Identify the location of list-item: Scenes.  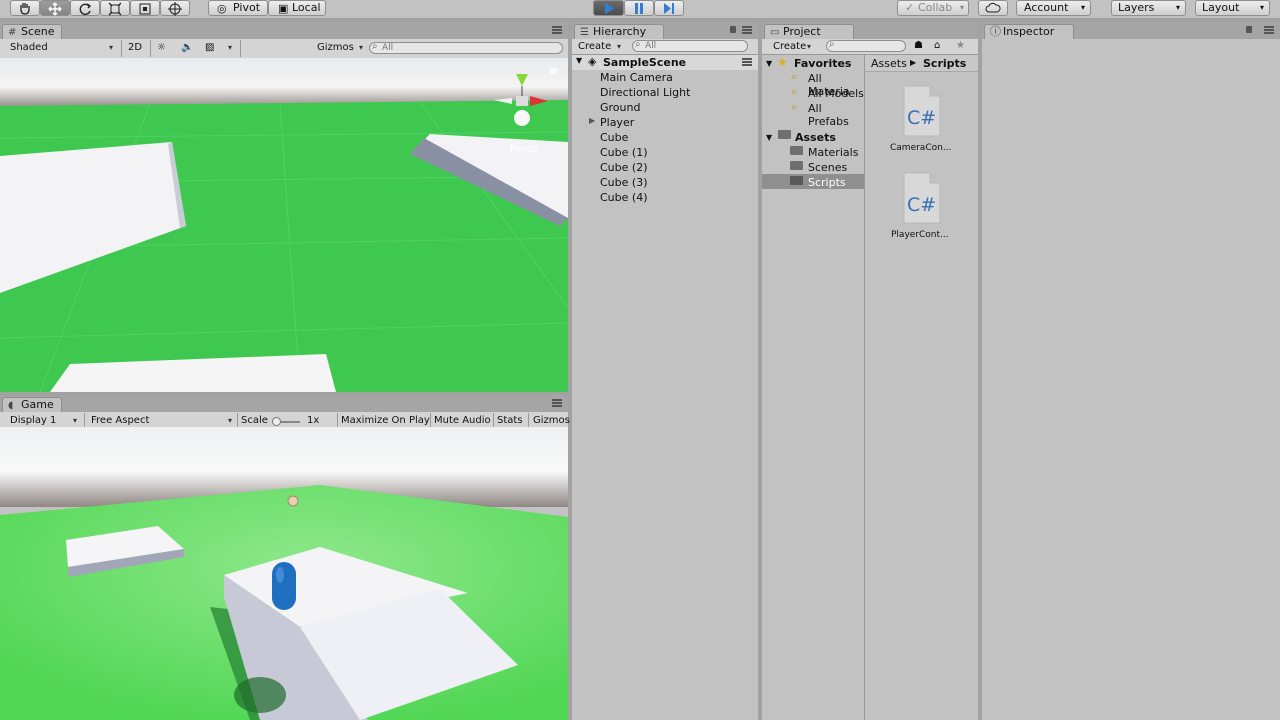
(827, 167).